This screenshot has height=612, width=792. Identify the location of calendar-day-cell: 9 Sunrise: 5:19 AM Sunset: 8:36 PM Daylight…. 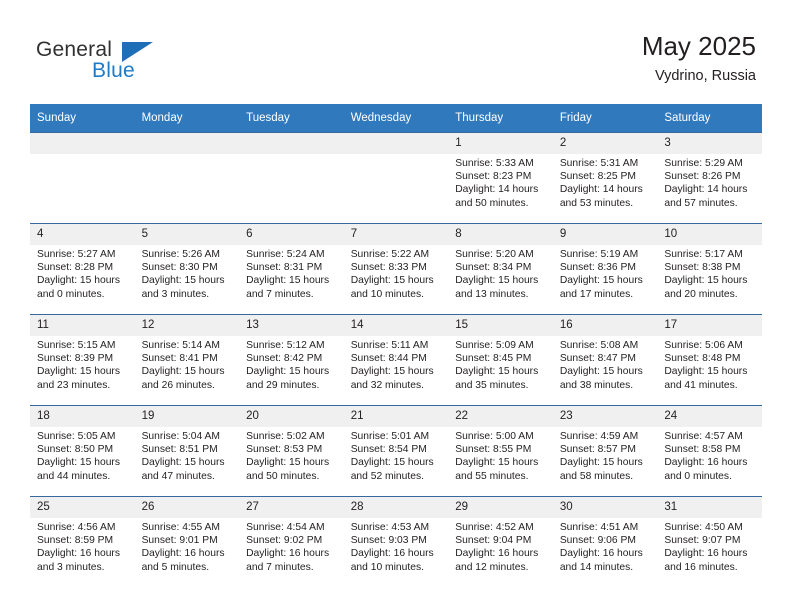
(605, 269).